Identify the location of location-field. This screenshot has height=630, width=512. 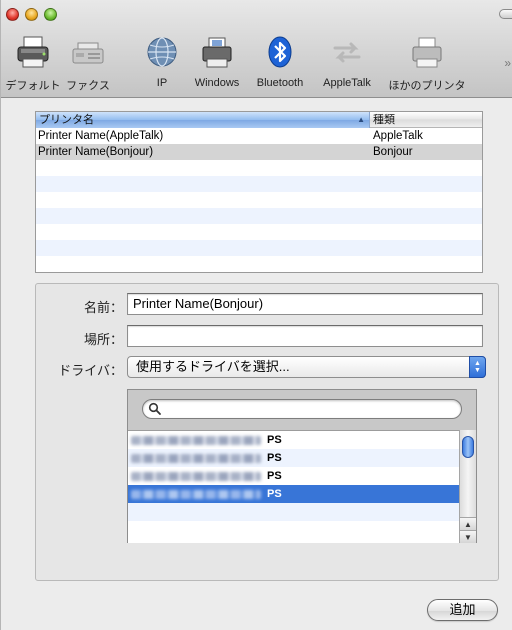
(305, 336).